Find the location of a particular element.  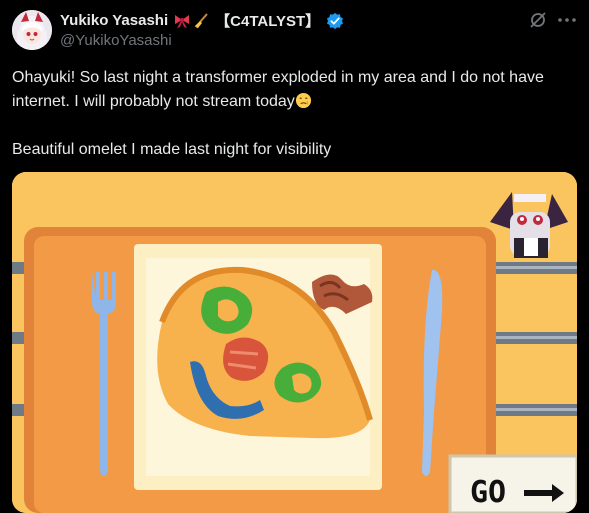

more-icon is located at coordinates (567, 20).